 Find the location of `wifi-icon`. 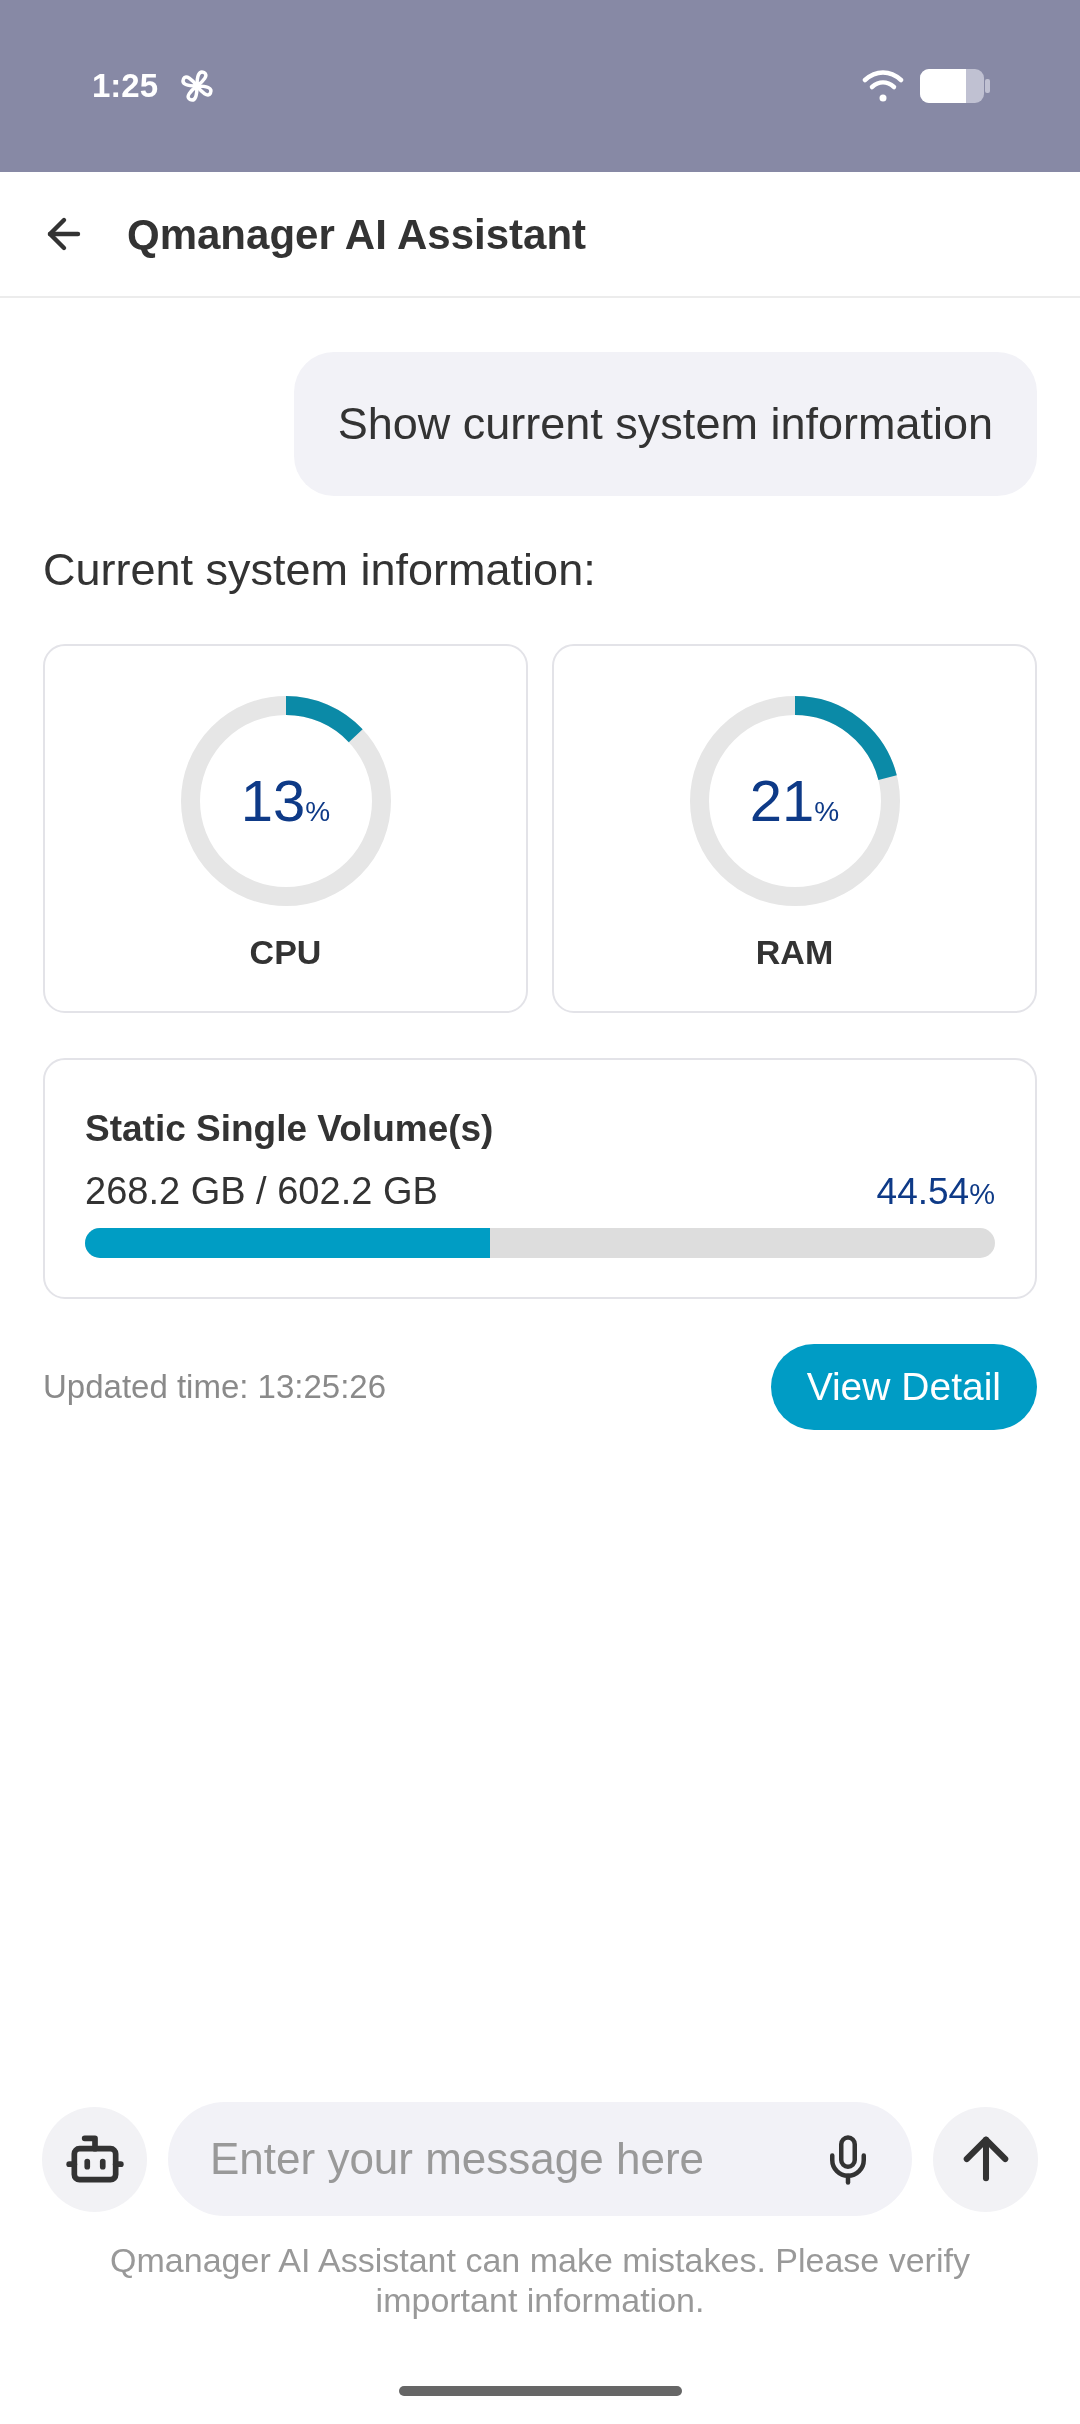

wifi-icon is located at coordinates (883, 86).